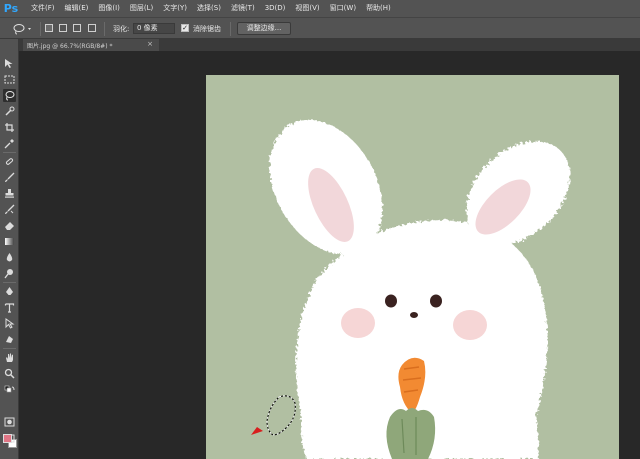 Image resolution: width=640 pixels, height=459 pixels. What do you see at coordinates (63, 28) in the screenshot?
I see `add-to-selection-button` at bounding box center [63, 28].